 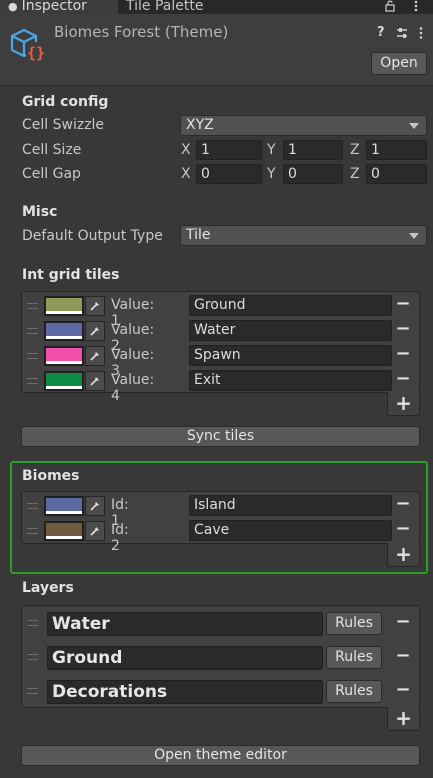 I want to click on int-grid-tile-name-field: Spawn, so click(x=290, y=355).